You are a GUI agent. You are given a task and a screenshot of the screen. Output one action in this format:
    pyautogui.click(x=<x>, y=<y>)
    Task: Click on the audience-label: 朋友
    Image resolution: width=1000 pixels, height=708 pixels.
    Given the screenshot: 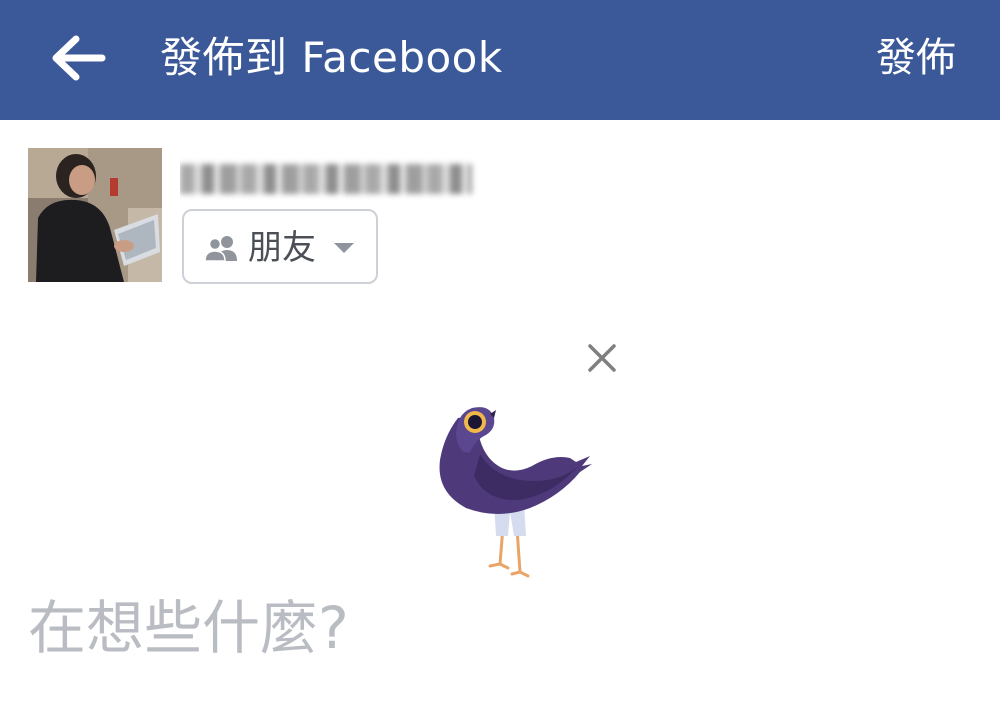 What is the action you would take?
    pyautogui.click(x=282, y=248)
    